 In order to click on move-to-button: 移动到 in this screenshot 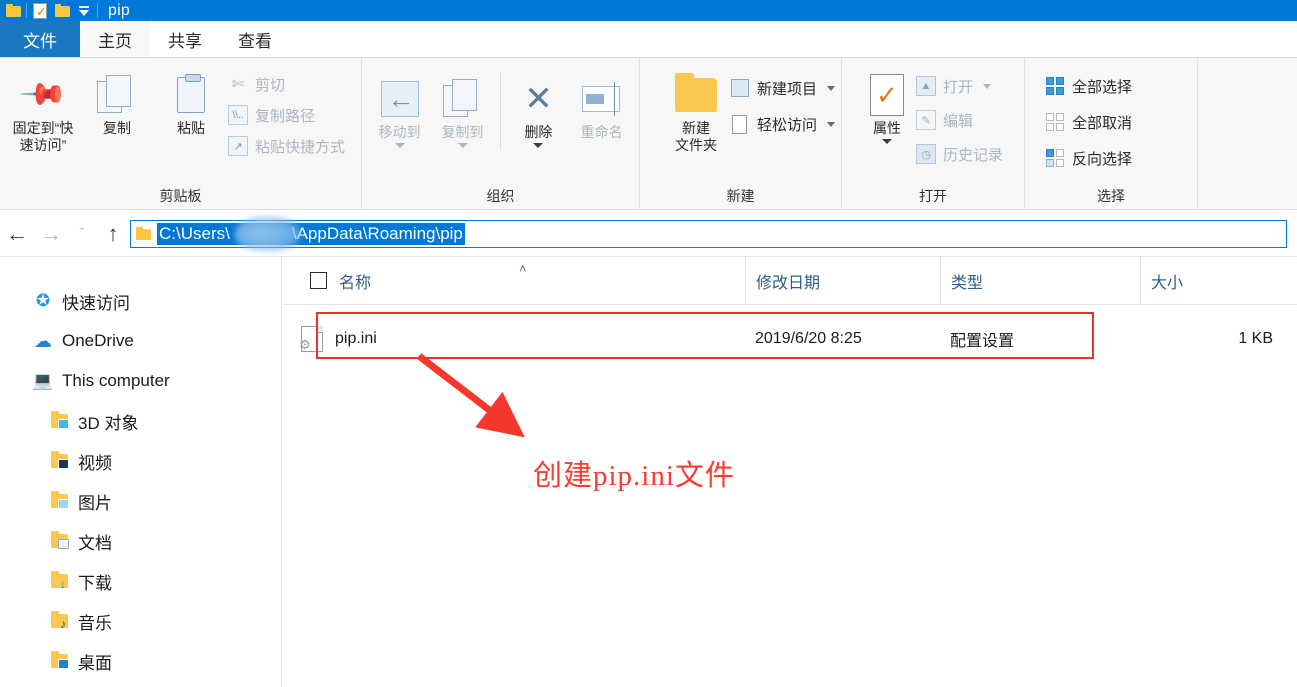, I will do `click(399, 108)`.